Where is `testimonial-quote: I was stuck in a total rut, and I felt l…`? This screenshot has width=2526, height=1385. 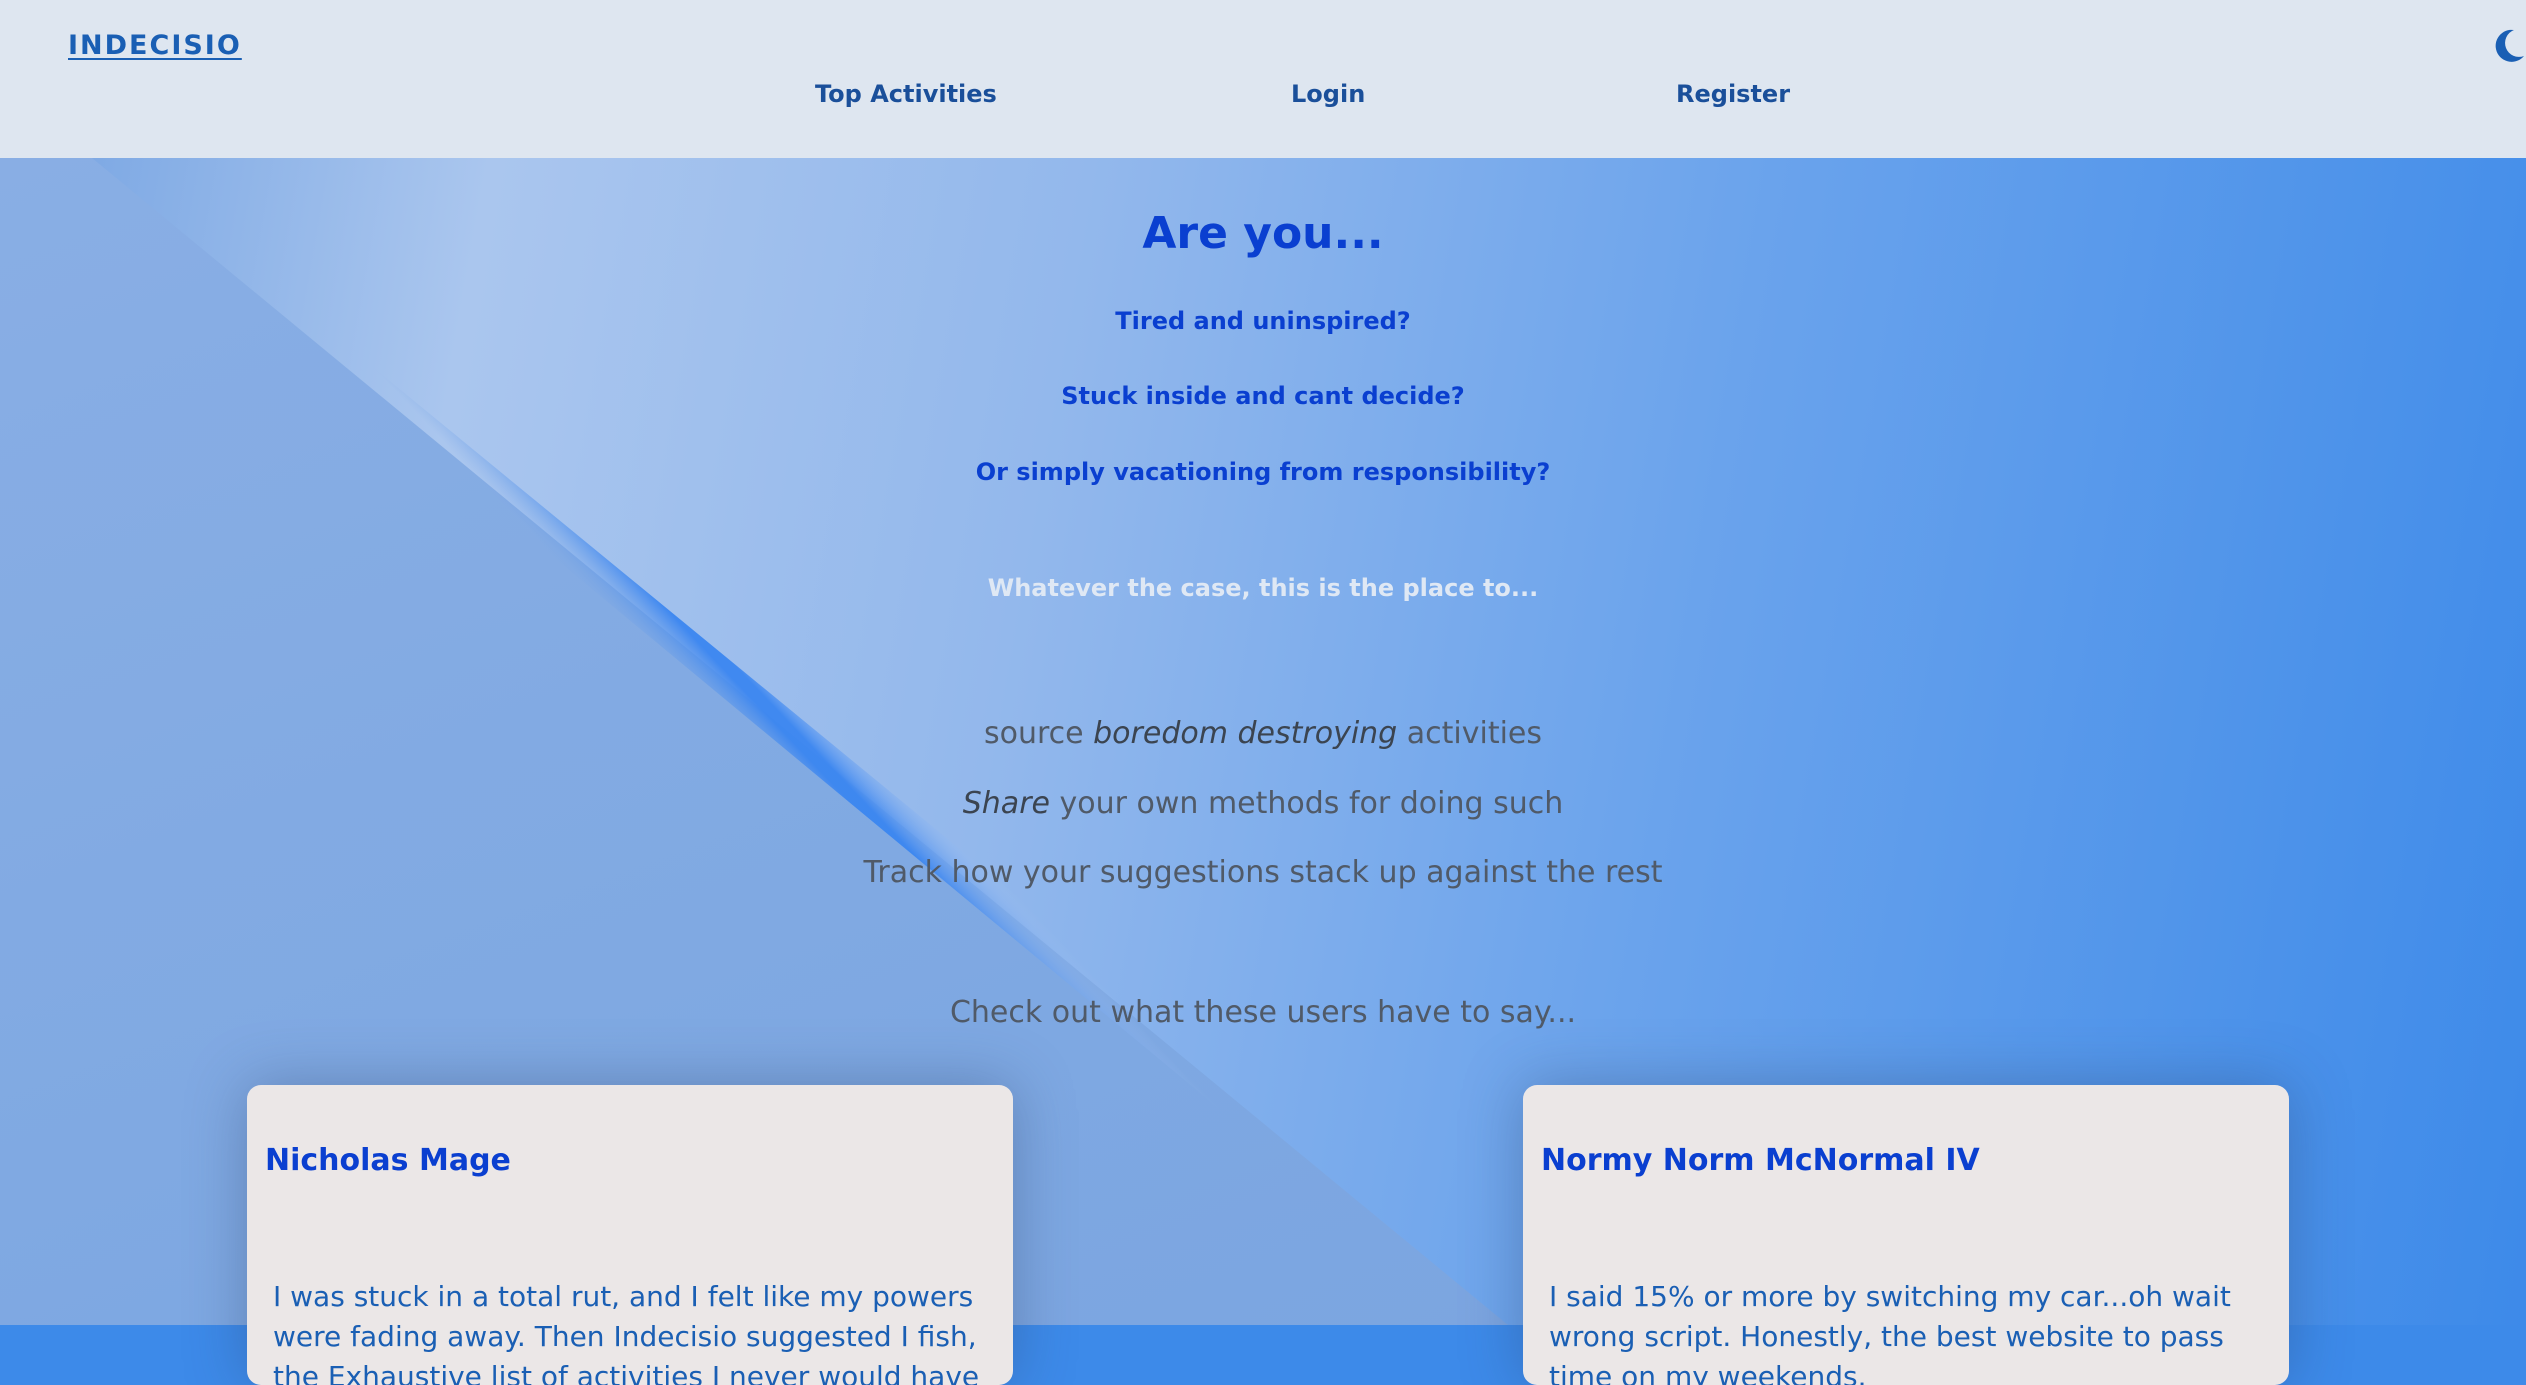
testimonial-quote: I was stuck in a total rut, and I felt l… is located at coordinates (626, 1332).